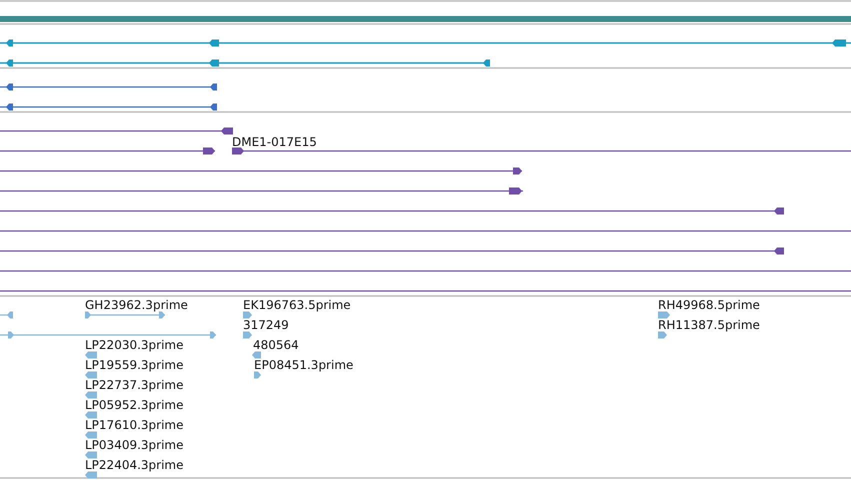  I want to click on feature-label: LP22030.3prime, so click(134, 345).